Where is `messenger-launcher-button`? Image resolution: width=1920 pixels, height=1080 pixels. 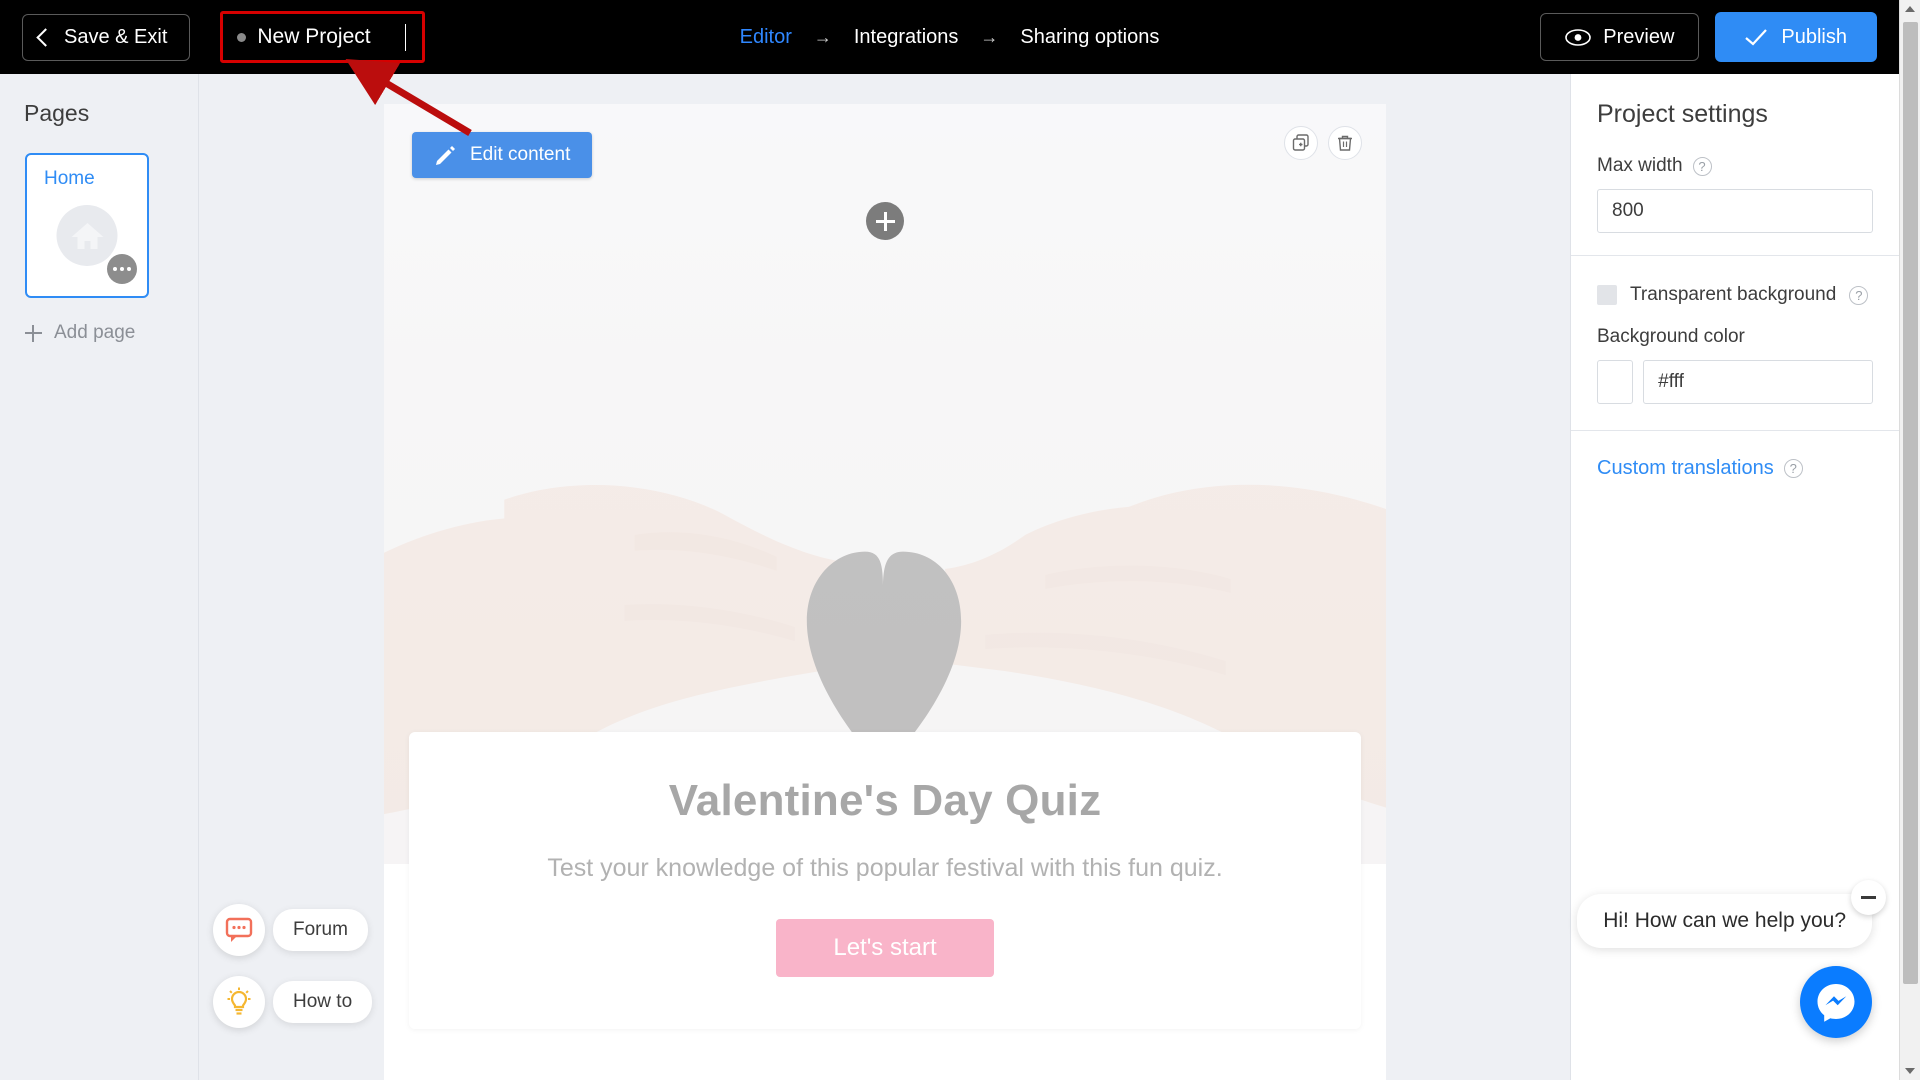 messenger-launcher-button is located at coordinates (1836, 1002).